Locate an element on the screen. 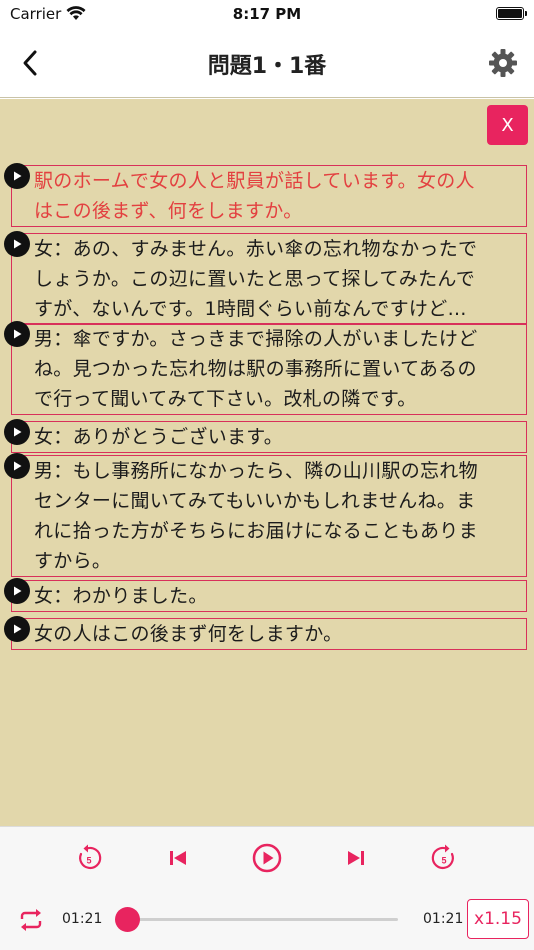  transcript-line-text: しょうか。この辺に置いたと思って探してみたんで is located at coordinates (255, 279).